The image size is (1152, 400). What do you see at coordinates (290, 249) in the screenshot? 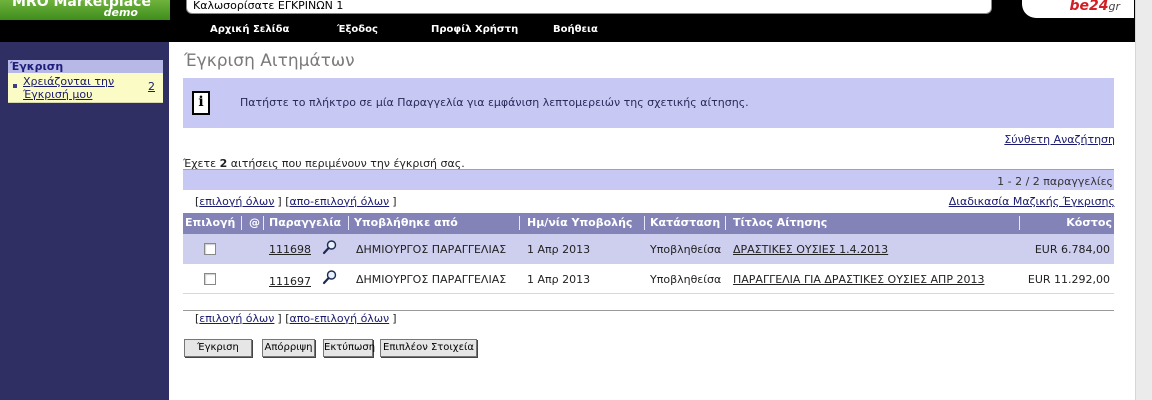
I see `order-link: 111698` at bounding box center [290, 249].